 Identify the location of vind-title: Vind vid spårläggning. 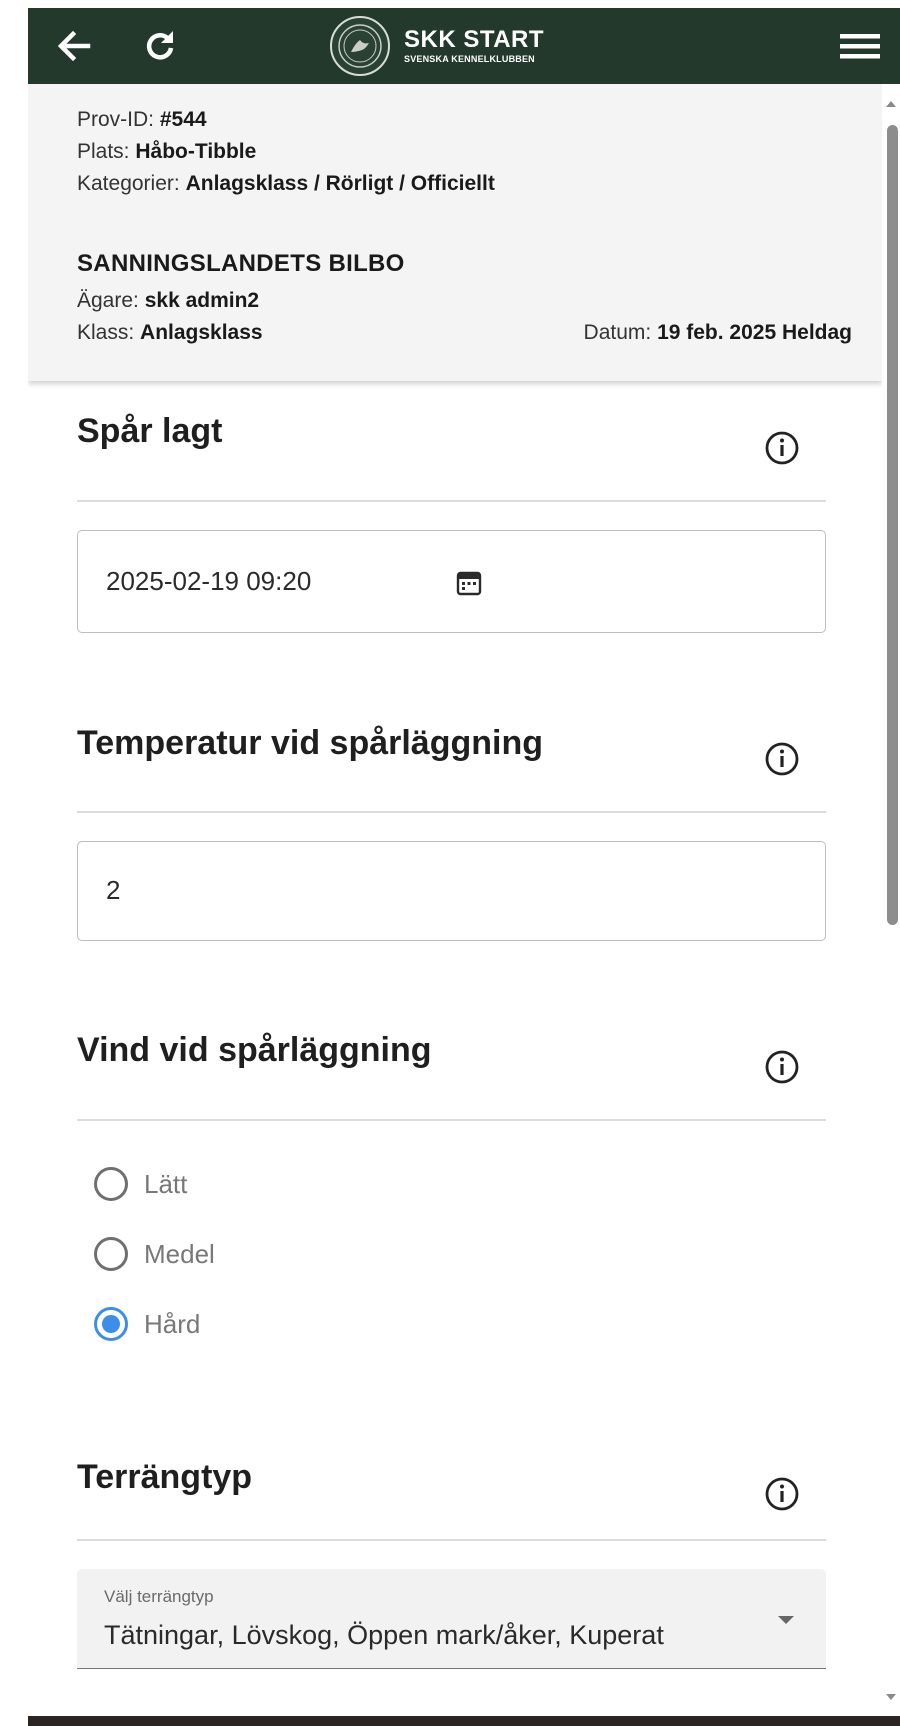
(254, 1050).